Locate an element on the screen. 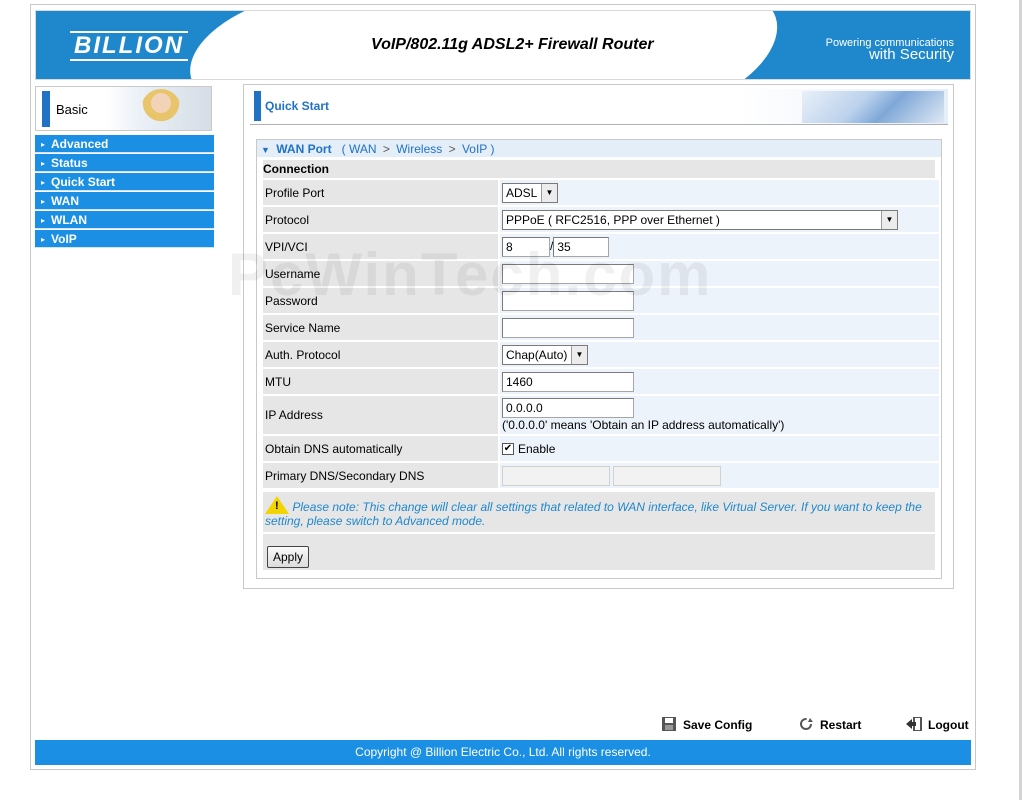 The width and height of the screenshot is (1022, 800). form-row-obtain-dns: Obtain DNS automatically ✔ Enable is located at coordinates (601, 448).